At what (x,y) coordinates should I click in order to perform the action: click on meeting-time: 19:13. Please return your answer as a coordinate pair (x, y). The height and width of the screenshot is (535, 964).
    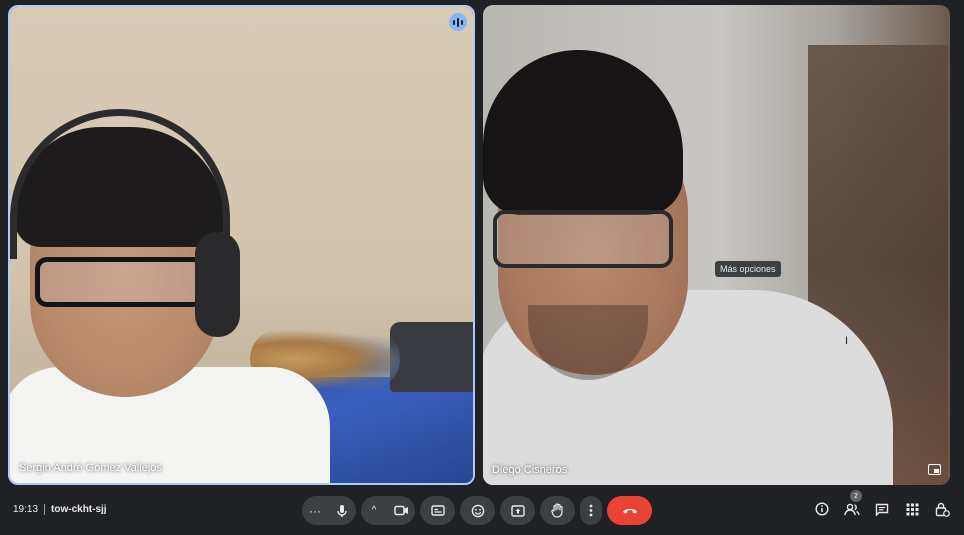
    Looking at the image, I should click on (26, 509).